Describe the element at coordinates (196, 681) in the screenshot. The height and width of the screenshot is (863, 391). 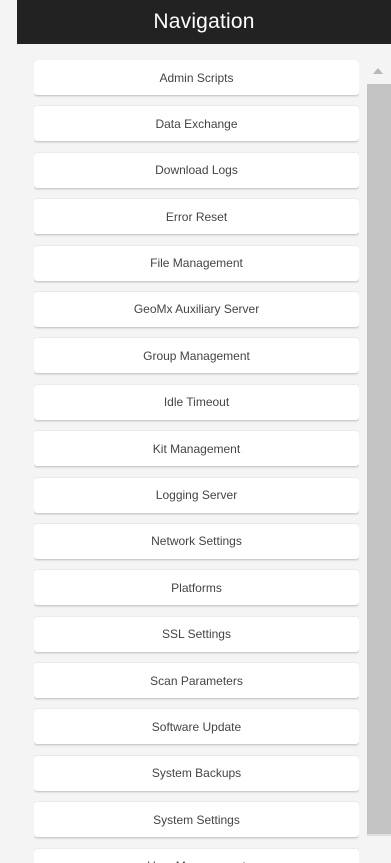
I see `nav-scan-parameters-button: Scan Parameters` at that location.